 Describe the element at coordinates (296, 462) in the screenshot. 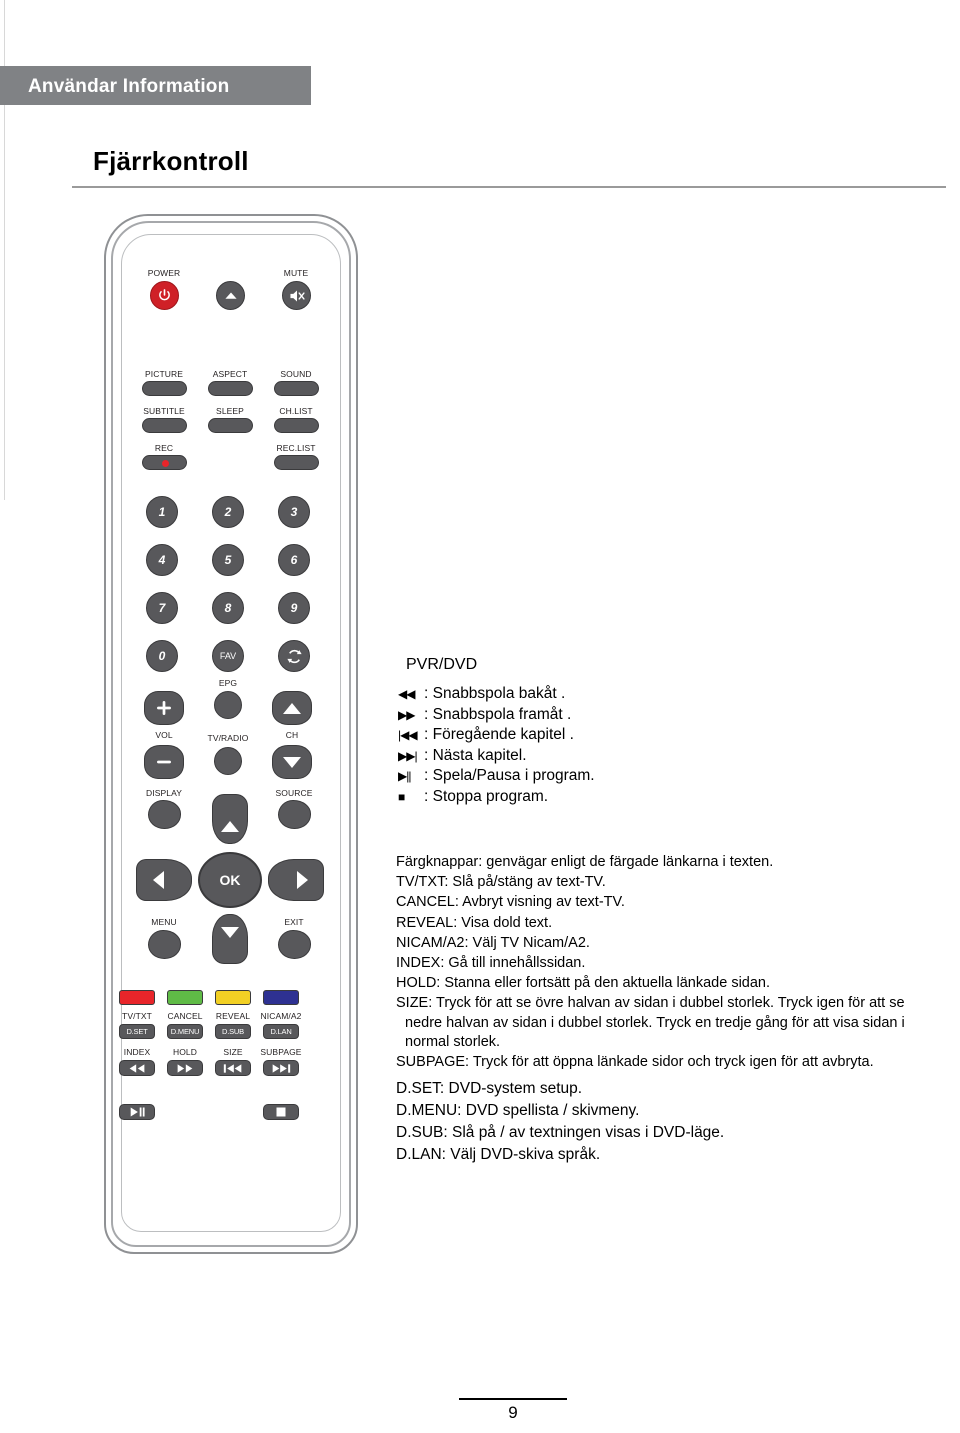

I see `rec-list-button` at that location.